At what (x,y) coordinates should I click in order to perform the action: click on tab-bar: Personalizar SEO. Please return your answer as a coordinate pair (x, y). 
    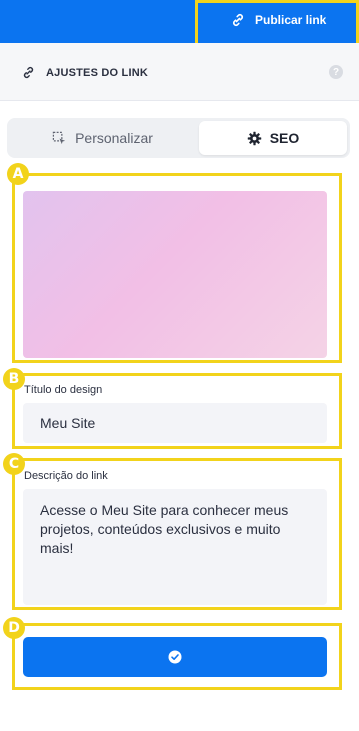
    Looking at the image, I should click on (178, 138).